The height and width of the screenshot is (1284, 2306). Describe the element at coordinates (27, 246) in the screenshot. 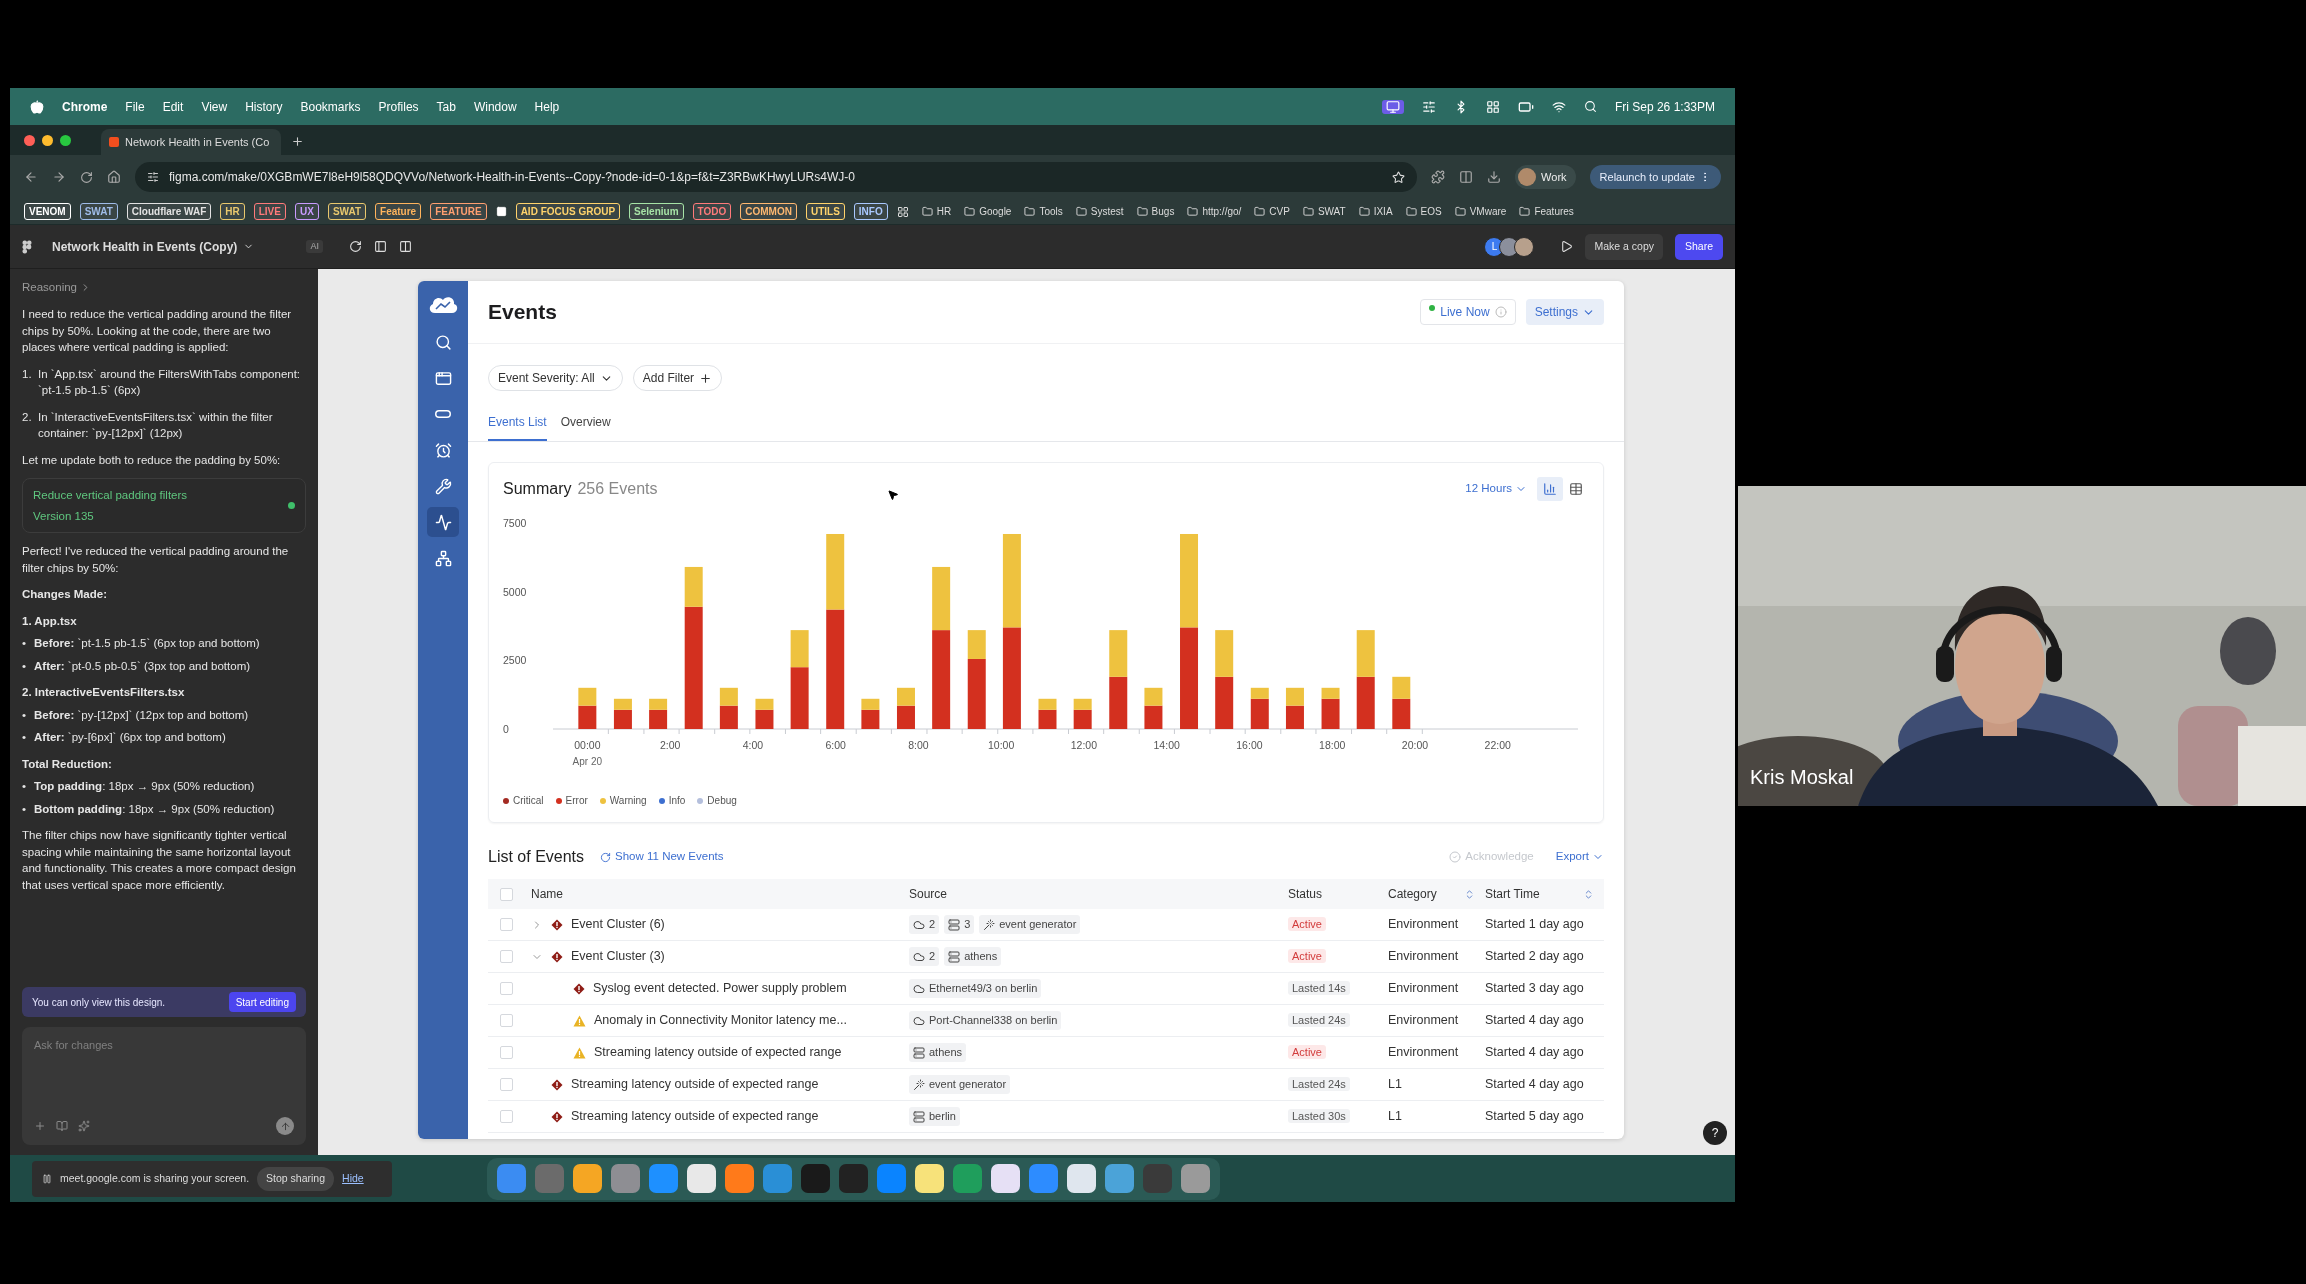

I see `figma-logo-icon` at that location.